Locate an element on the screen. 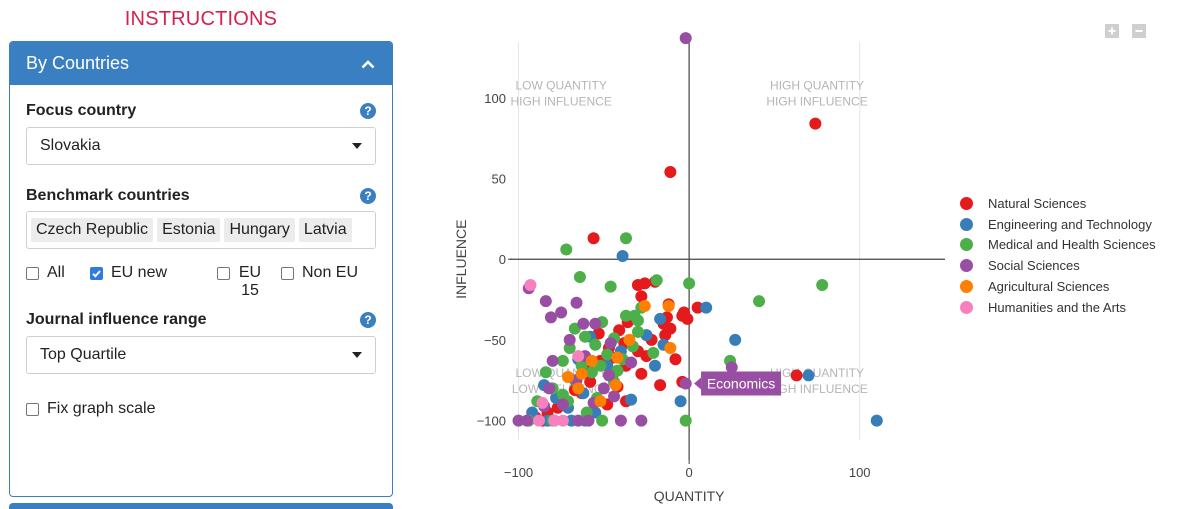 The width and height of the screenshot is (1200, 509). eu15-checkbox: EU 15 is located at coordinates (249, 286).